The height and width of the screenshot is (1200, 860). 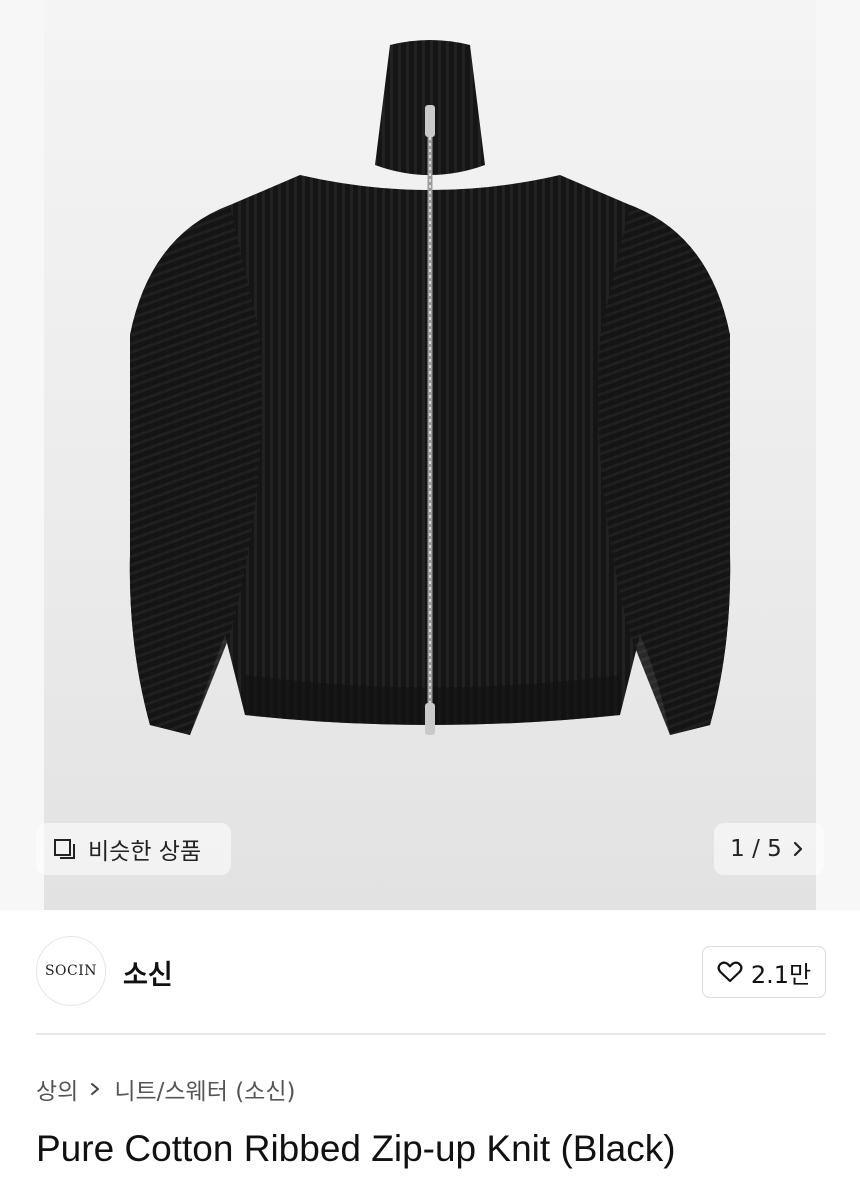 I want to click on image-pager: 1 / 5, so click(x=769, y=849).